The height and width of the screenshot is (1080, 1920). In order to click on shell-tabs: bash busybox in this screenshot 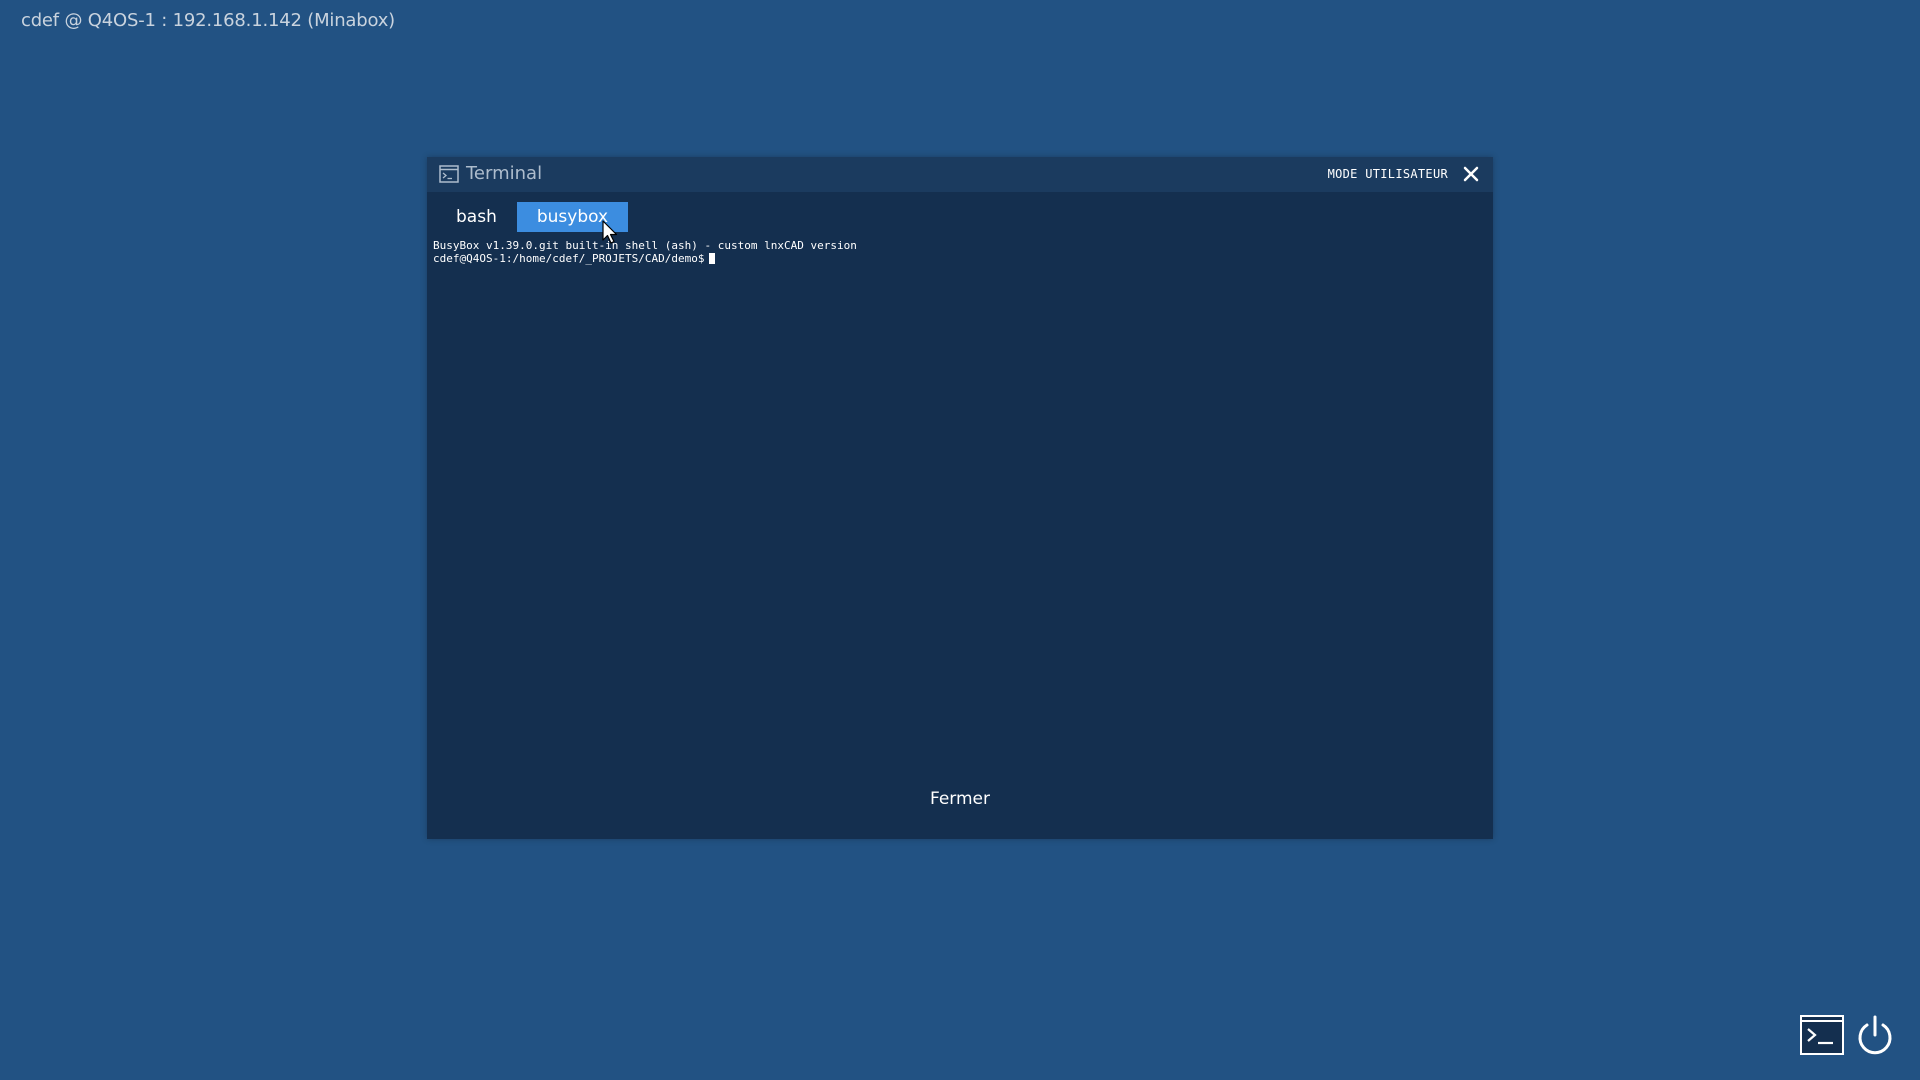, I will do `click(538, 217)`.